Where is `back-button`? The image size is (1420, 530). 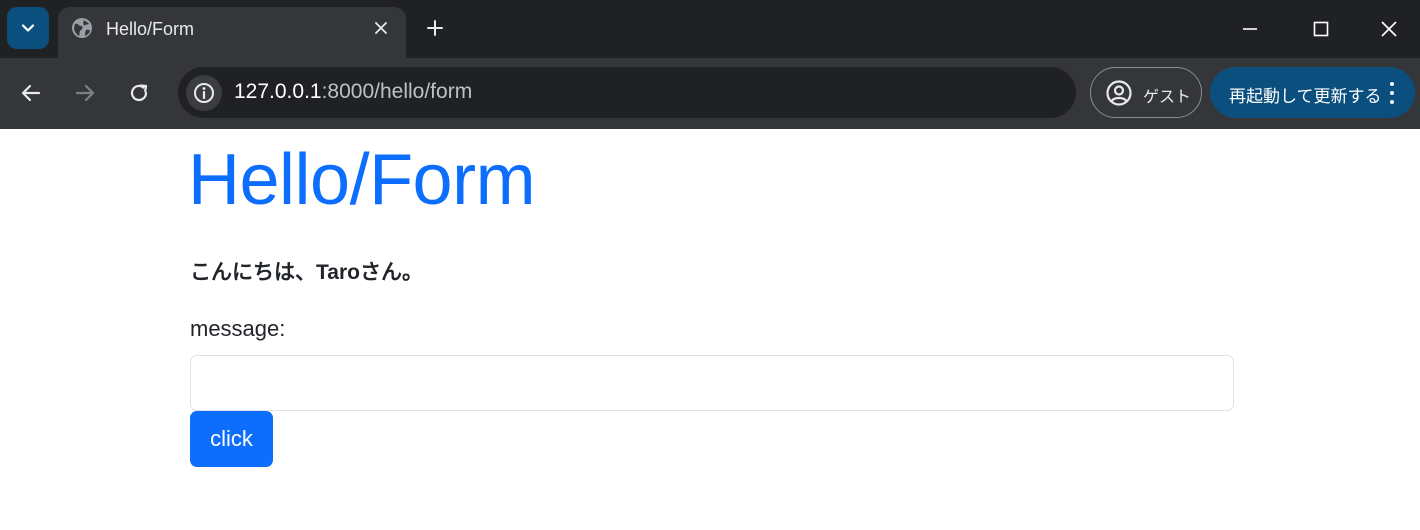
back-button is located at coordinates (31, 93).